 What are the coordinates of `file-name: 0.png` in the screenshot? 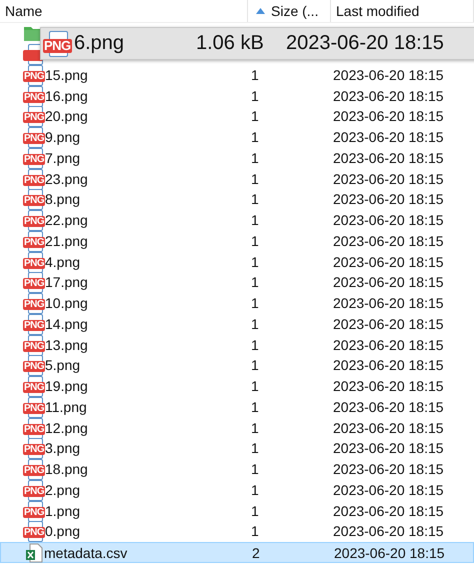 It's located at (62, 531).